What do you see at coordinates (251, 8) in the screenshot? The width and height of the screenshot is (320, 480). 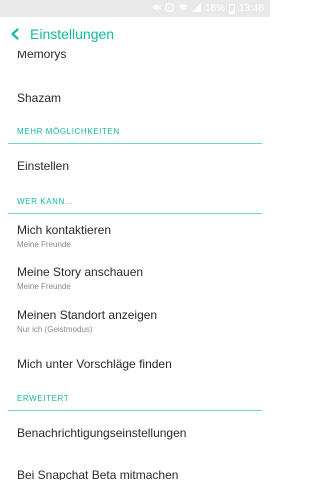 I see `status-time: 13:48` at bounding box center [251, 8].